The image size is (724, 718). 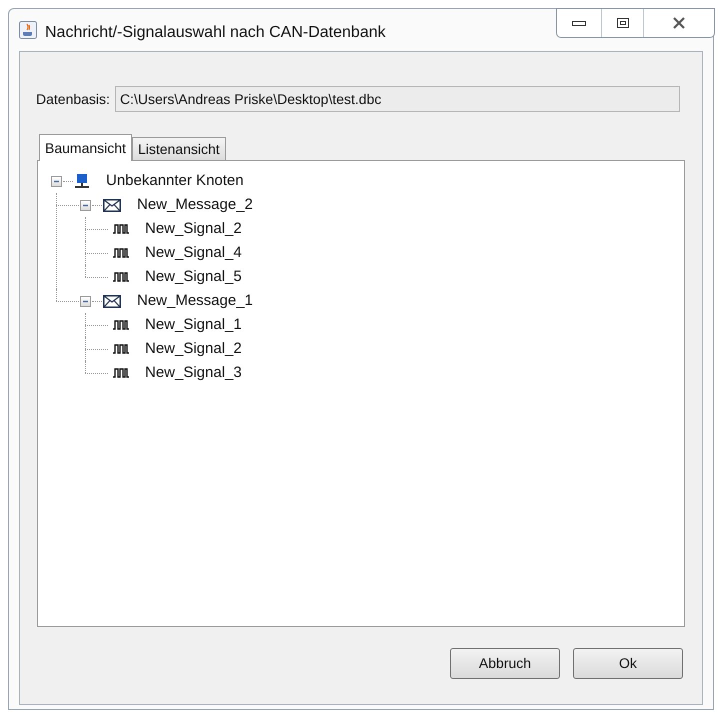 I want to click on tab: Listenansicht, so click(x=179, y=148).